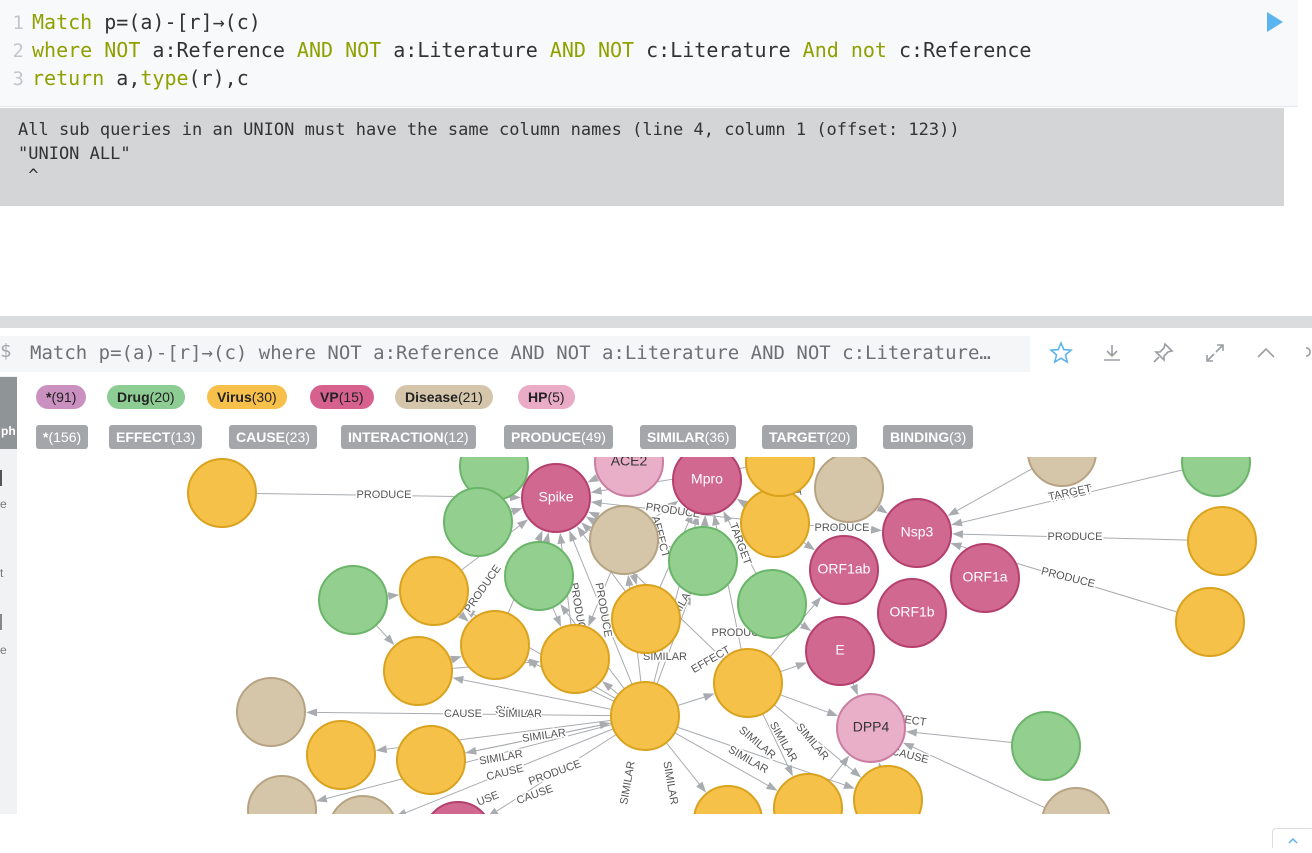 The height and width of the screenshot is (853, 1312). Describe the element at coordinates (124, 78) in the screenshot. I see `code-line: 3return a,type(r),c` at that location.